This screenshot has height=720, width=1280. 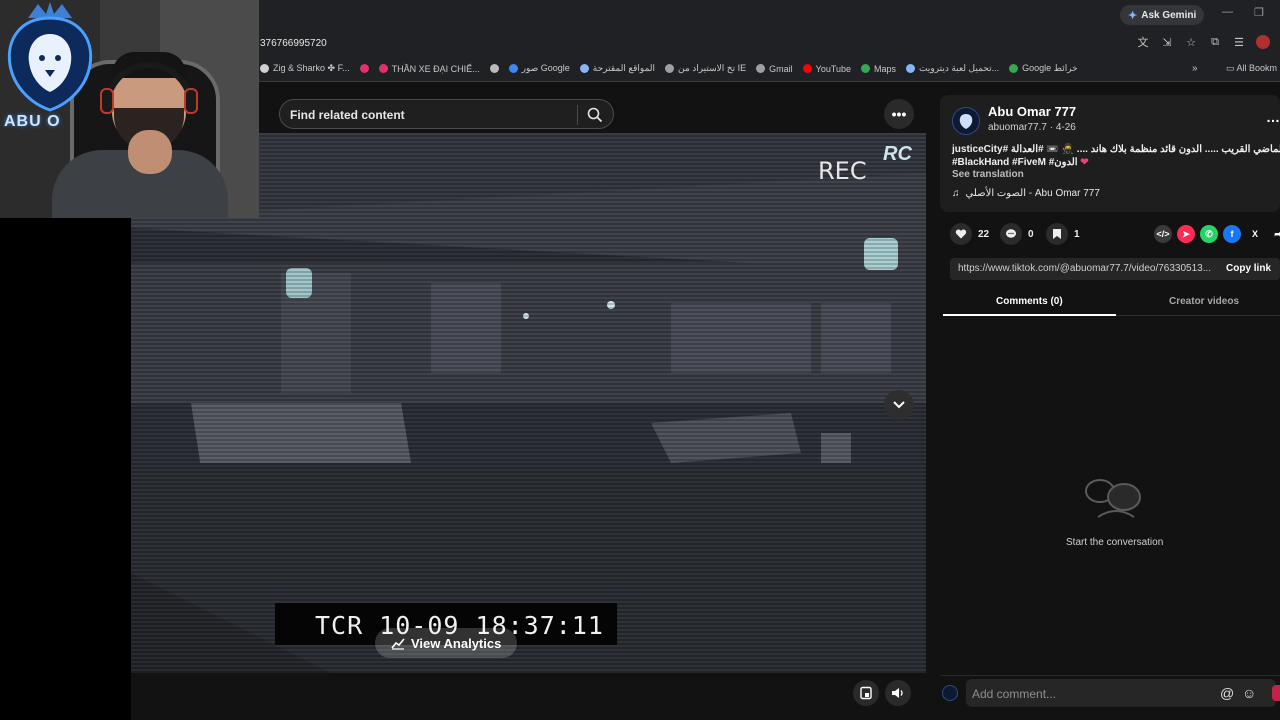 What do you see at coordinates (1186, 234) in the screenshot?
I see `send-to-friends-icon: ➤` at bounding box center [1186, 234].